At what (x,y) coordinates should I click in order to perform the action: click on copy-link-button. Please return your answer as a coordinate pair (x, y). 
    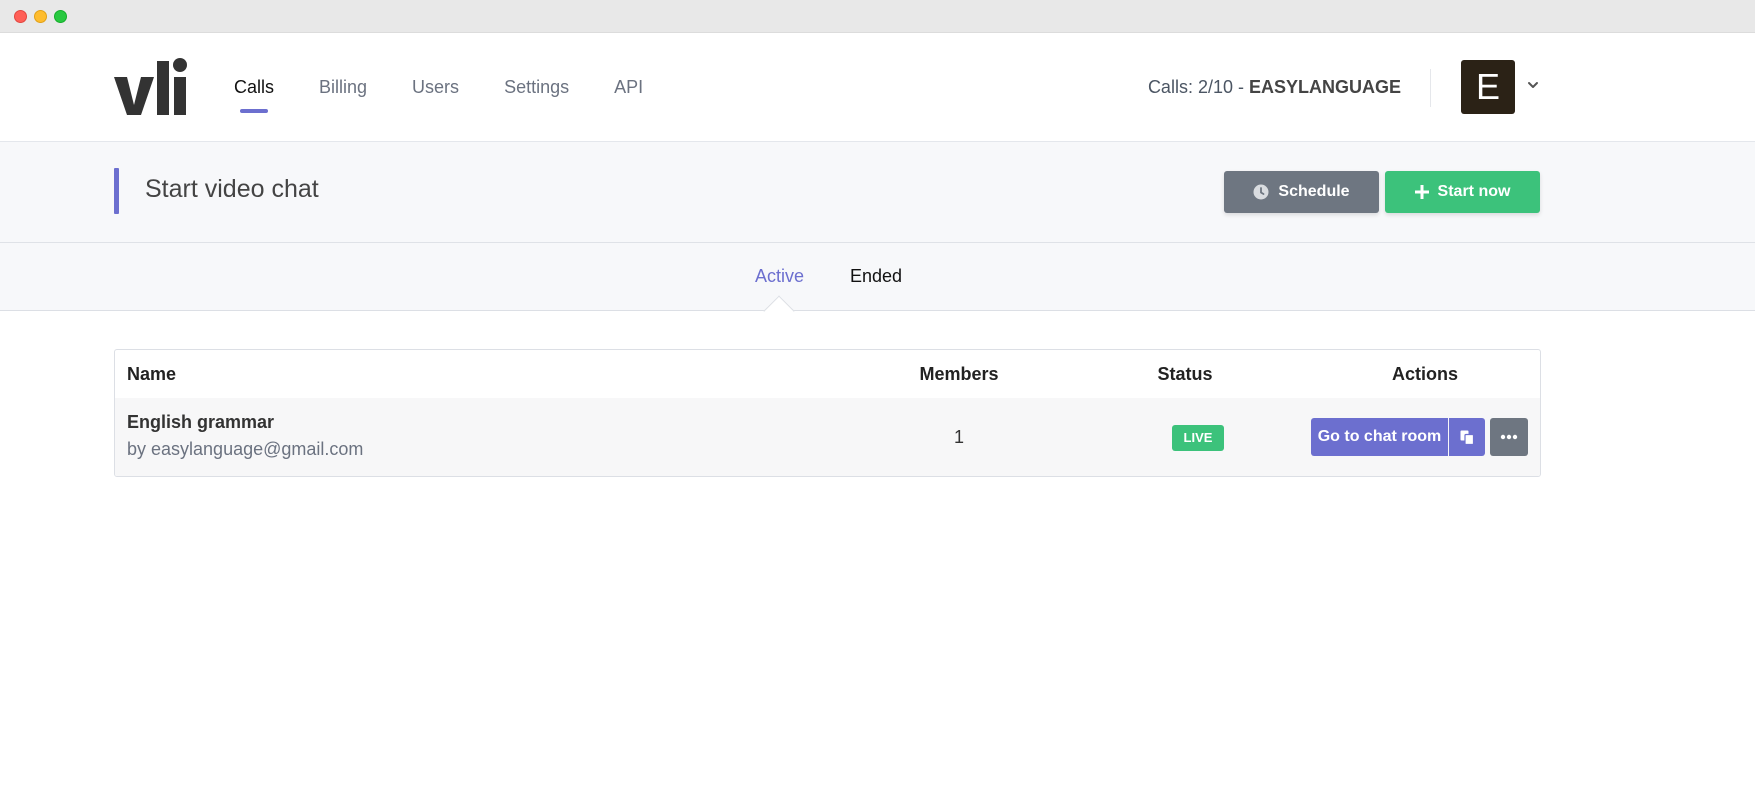
    Looking at the image, I should click on (1467, 437).